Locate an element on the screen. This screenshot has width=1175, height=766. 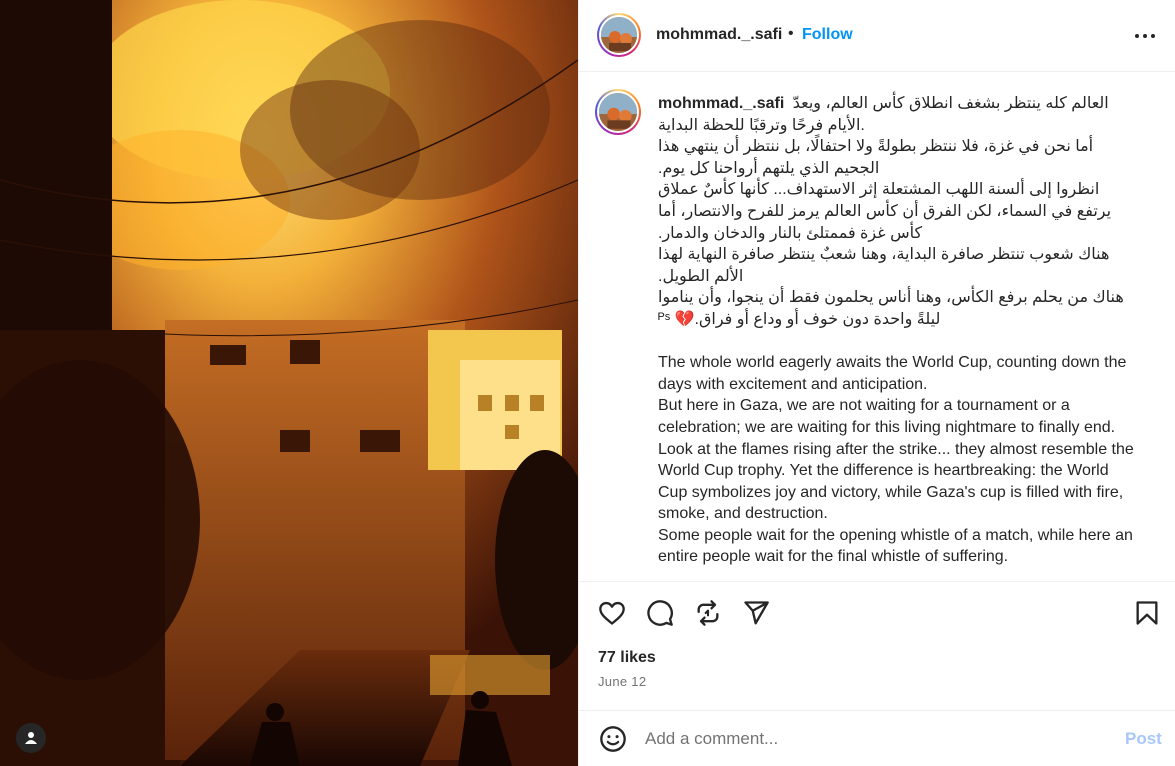
like-button is located at coordinates (612, 613).